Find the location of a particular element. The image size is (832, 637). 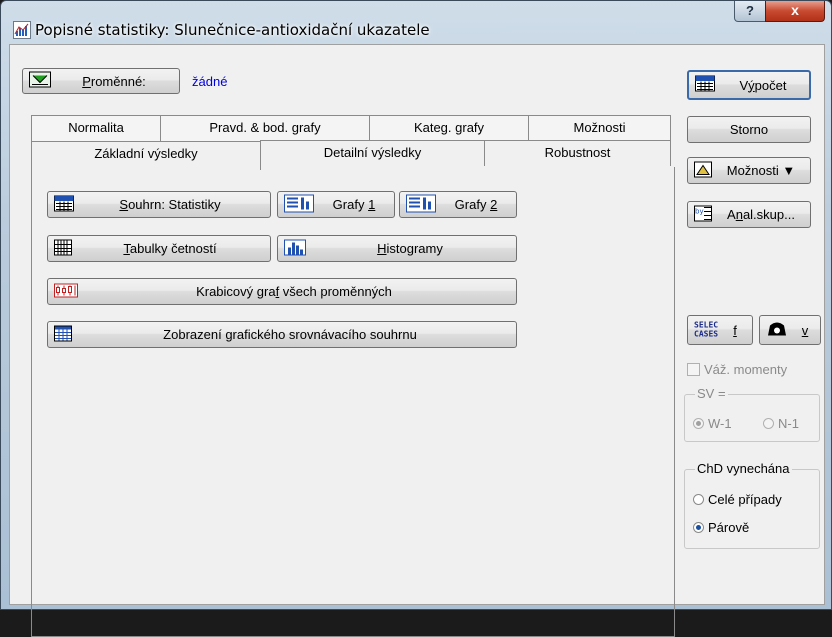

table-blue-icon is located at coordinates (63, 334).